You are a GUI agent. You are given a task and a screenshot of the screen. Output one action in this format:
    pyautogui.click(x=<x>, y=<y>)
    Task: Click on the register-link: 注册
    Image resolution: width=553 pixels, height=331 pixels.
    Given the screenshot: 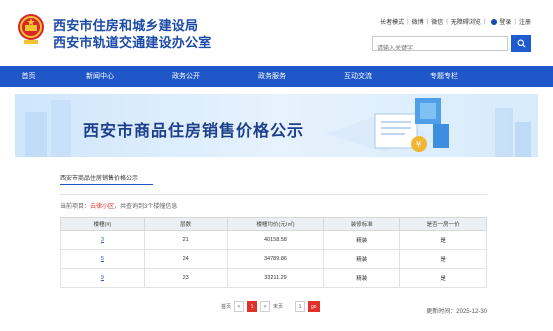 What is the action you would take?
    pyautogui.click(x=525, y=21)
    